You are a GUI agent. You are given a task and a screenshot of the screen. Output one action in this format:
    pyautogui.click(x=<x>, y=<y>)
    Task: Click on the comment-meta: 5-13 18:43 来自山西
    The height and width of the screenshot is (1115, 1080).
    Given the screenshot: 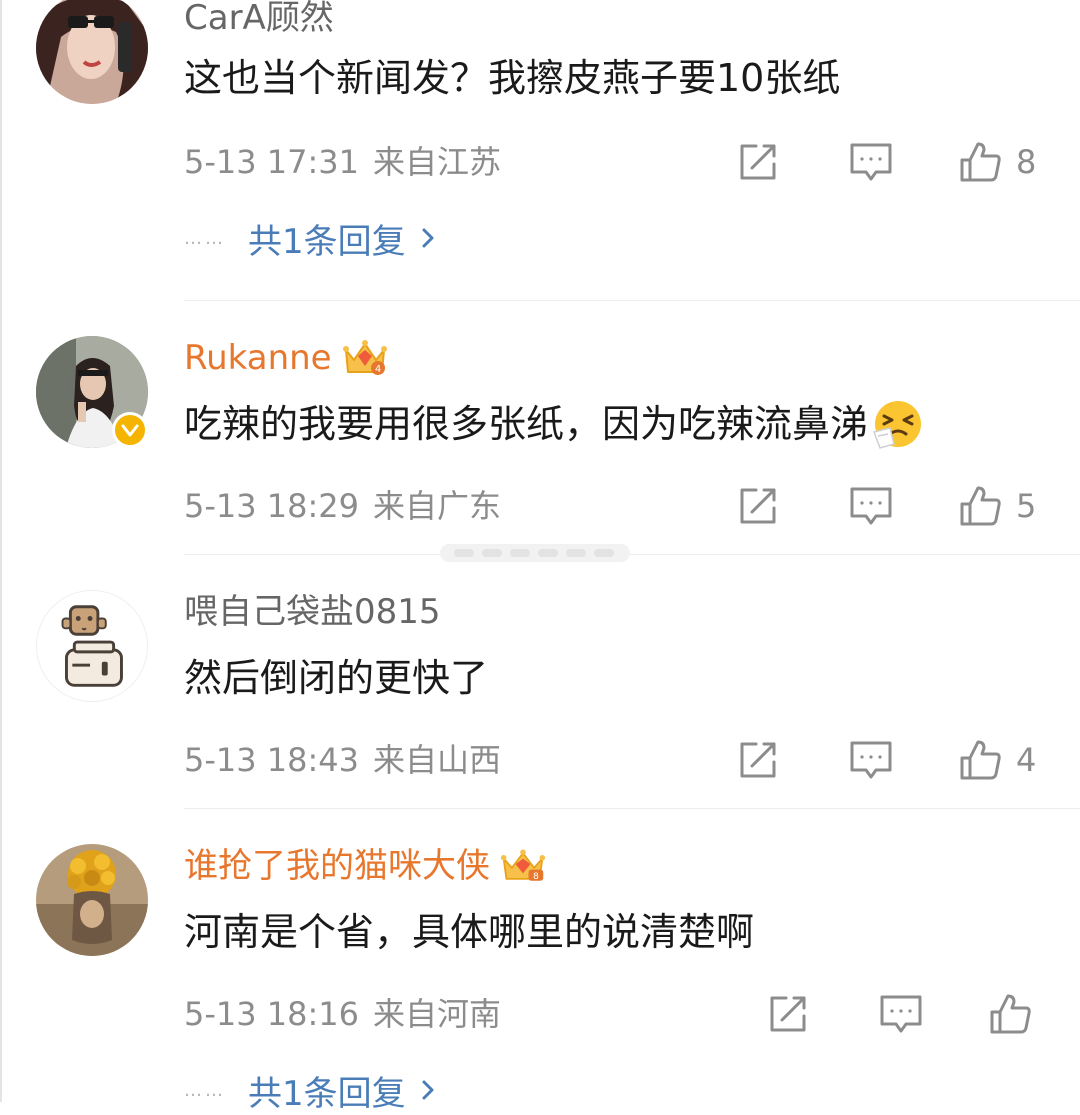 What is the action you would take?
    pyautogui.click(x=342, y=760)
    